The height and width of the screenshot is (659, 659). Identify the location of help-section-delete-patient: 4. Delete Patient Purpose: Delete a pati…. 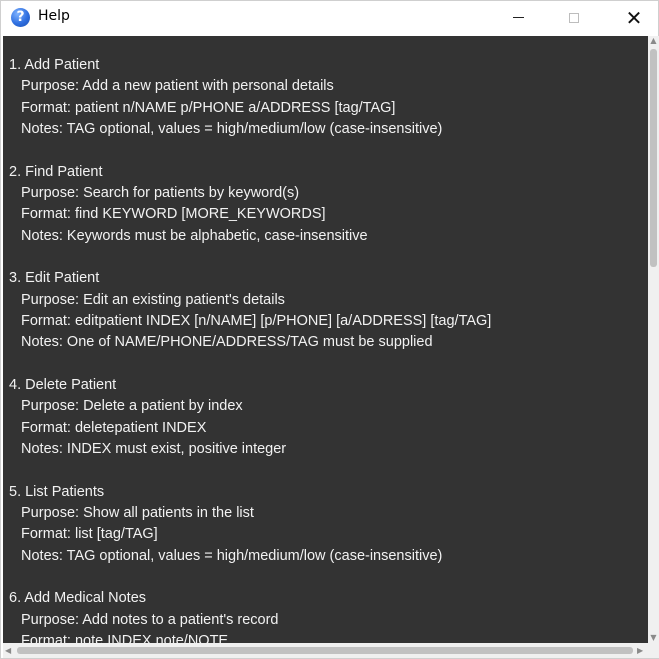
(250, 417).